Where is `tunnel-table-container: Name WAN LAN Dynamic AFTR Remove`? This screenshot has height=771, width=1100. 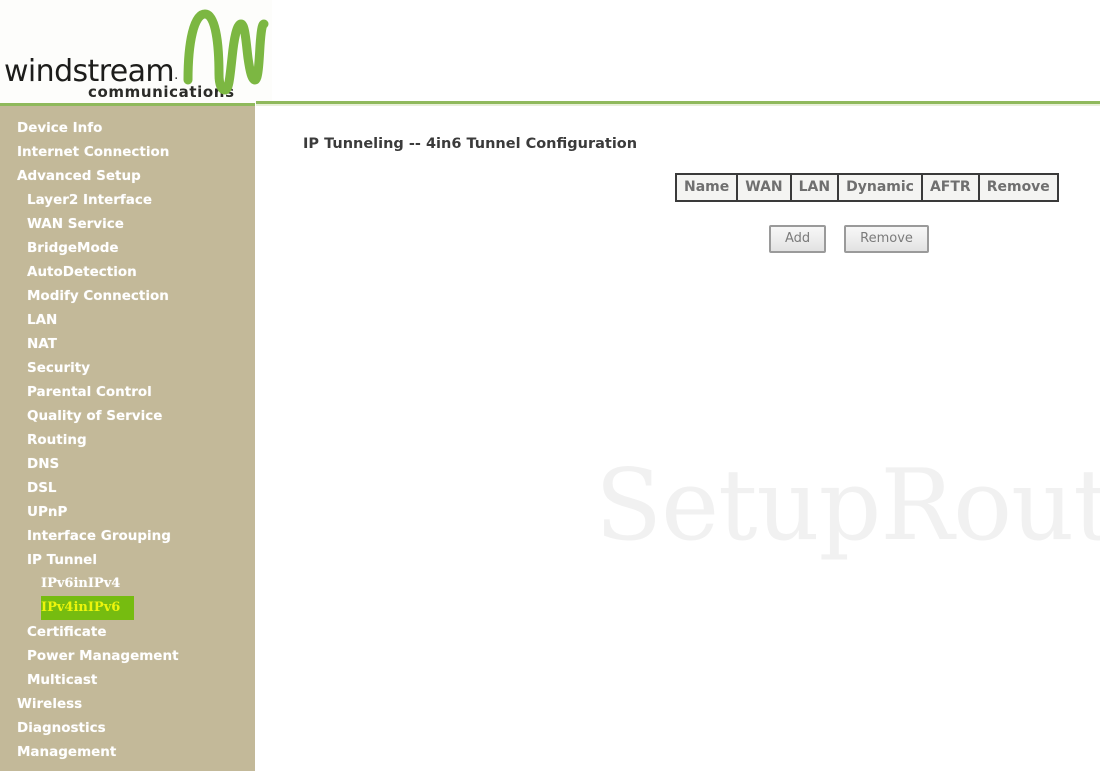
tunnel-table-container: Name WAN LAN Dynamic AFTR Remove is located at coordinates (866, 187).